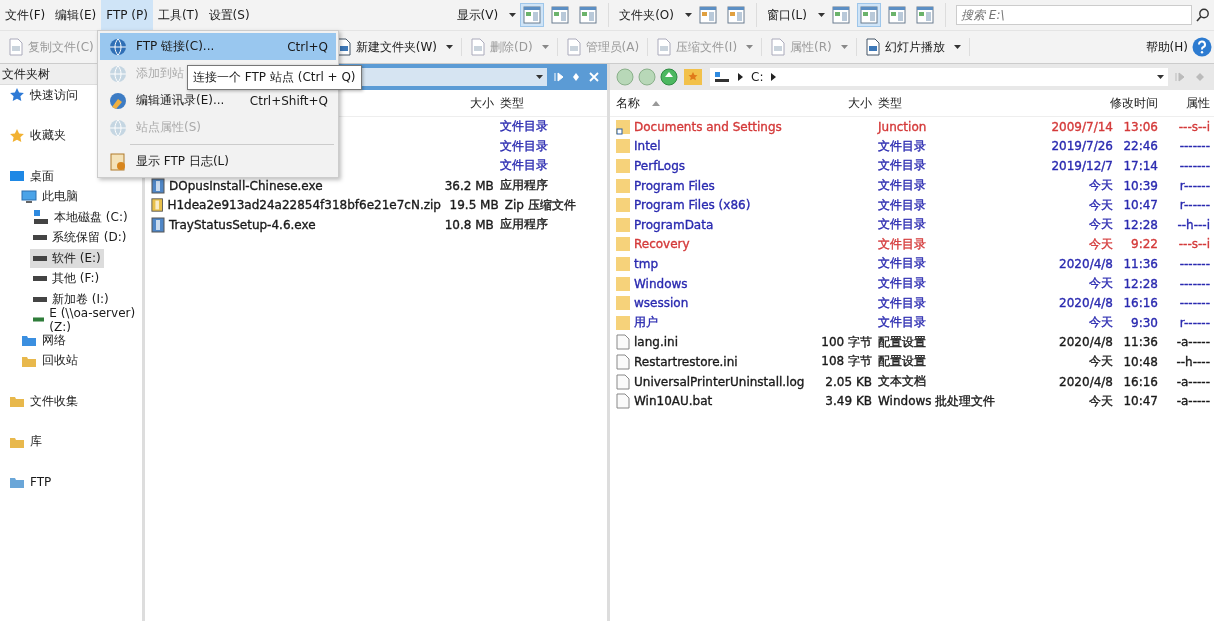 The height and width of the screenshot is (621, 1214). I want to click on file-type: 文本文档, so click(902, 381).